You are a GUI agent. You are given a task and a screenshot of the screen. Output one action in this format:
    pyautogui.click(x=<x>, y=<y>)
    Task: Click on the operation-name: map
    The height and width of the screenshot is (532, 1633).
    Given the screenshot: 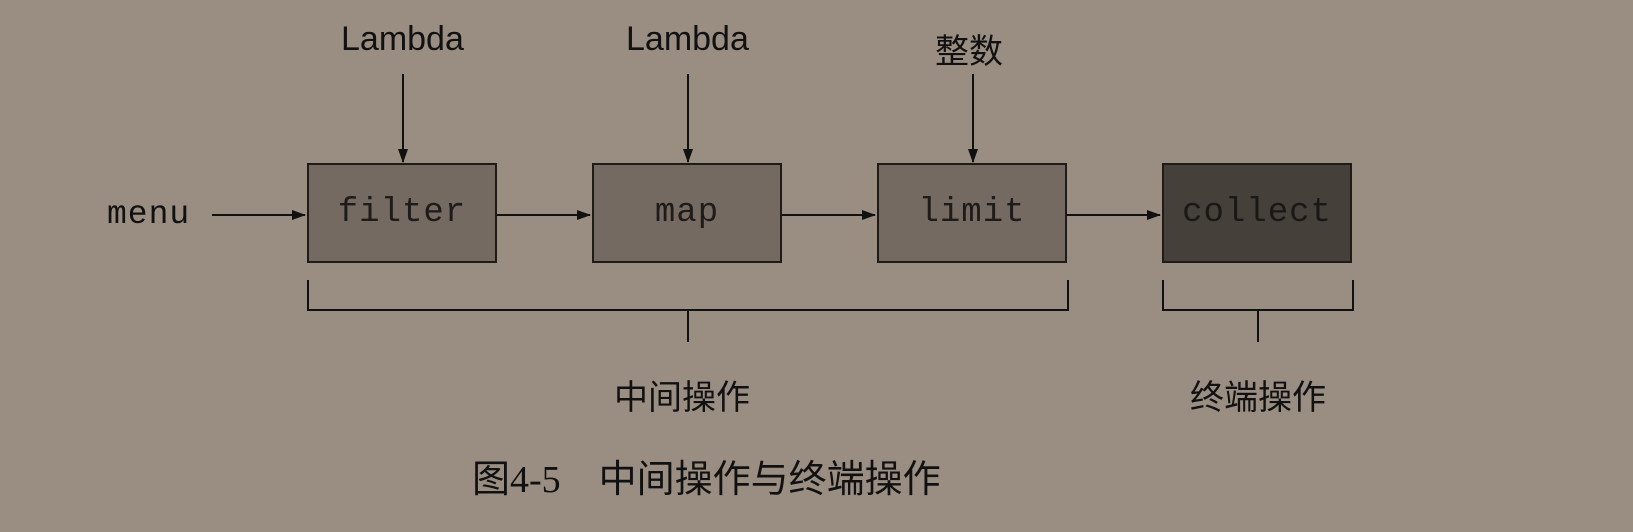 What is the action you would take?
    pyautogui.click(x=687, y=213)
    